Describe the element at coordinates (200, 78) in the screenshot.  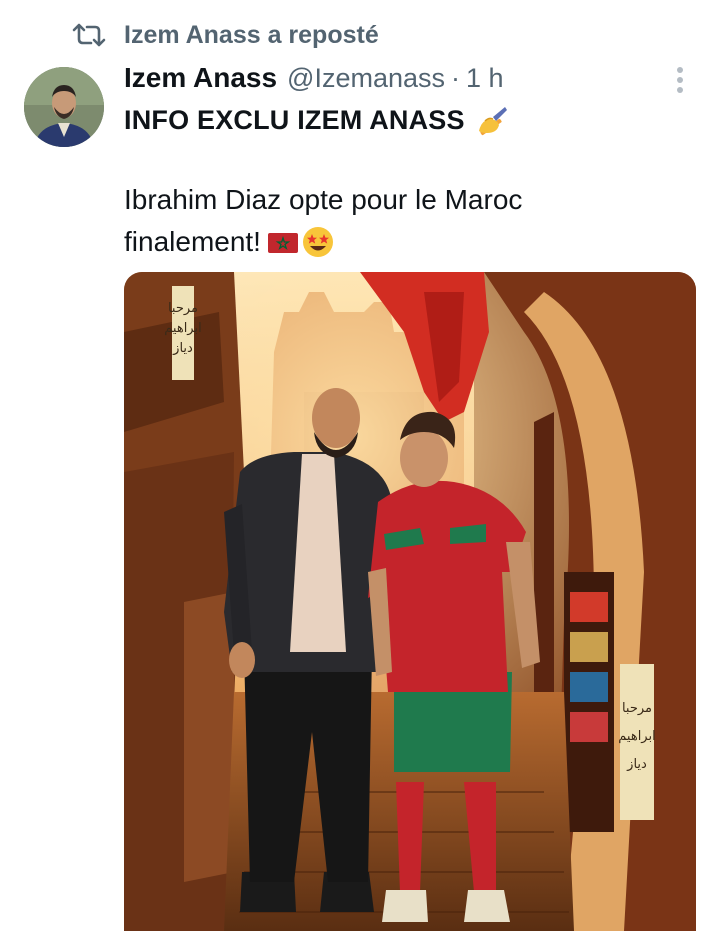
I see `author-name: Izem Anass` at that location.